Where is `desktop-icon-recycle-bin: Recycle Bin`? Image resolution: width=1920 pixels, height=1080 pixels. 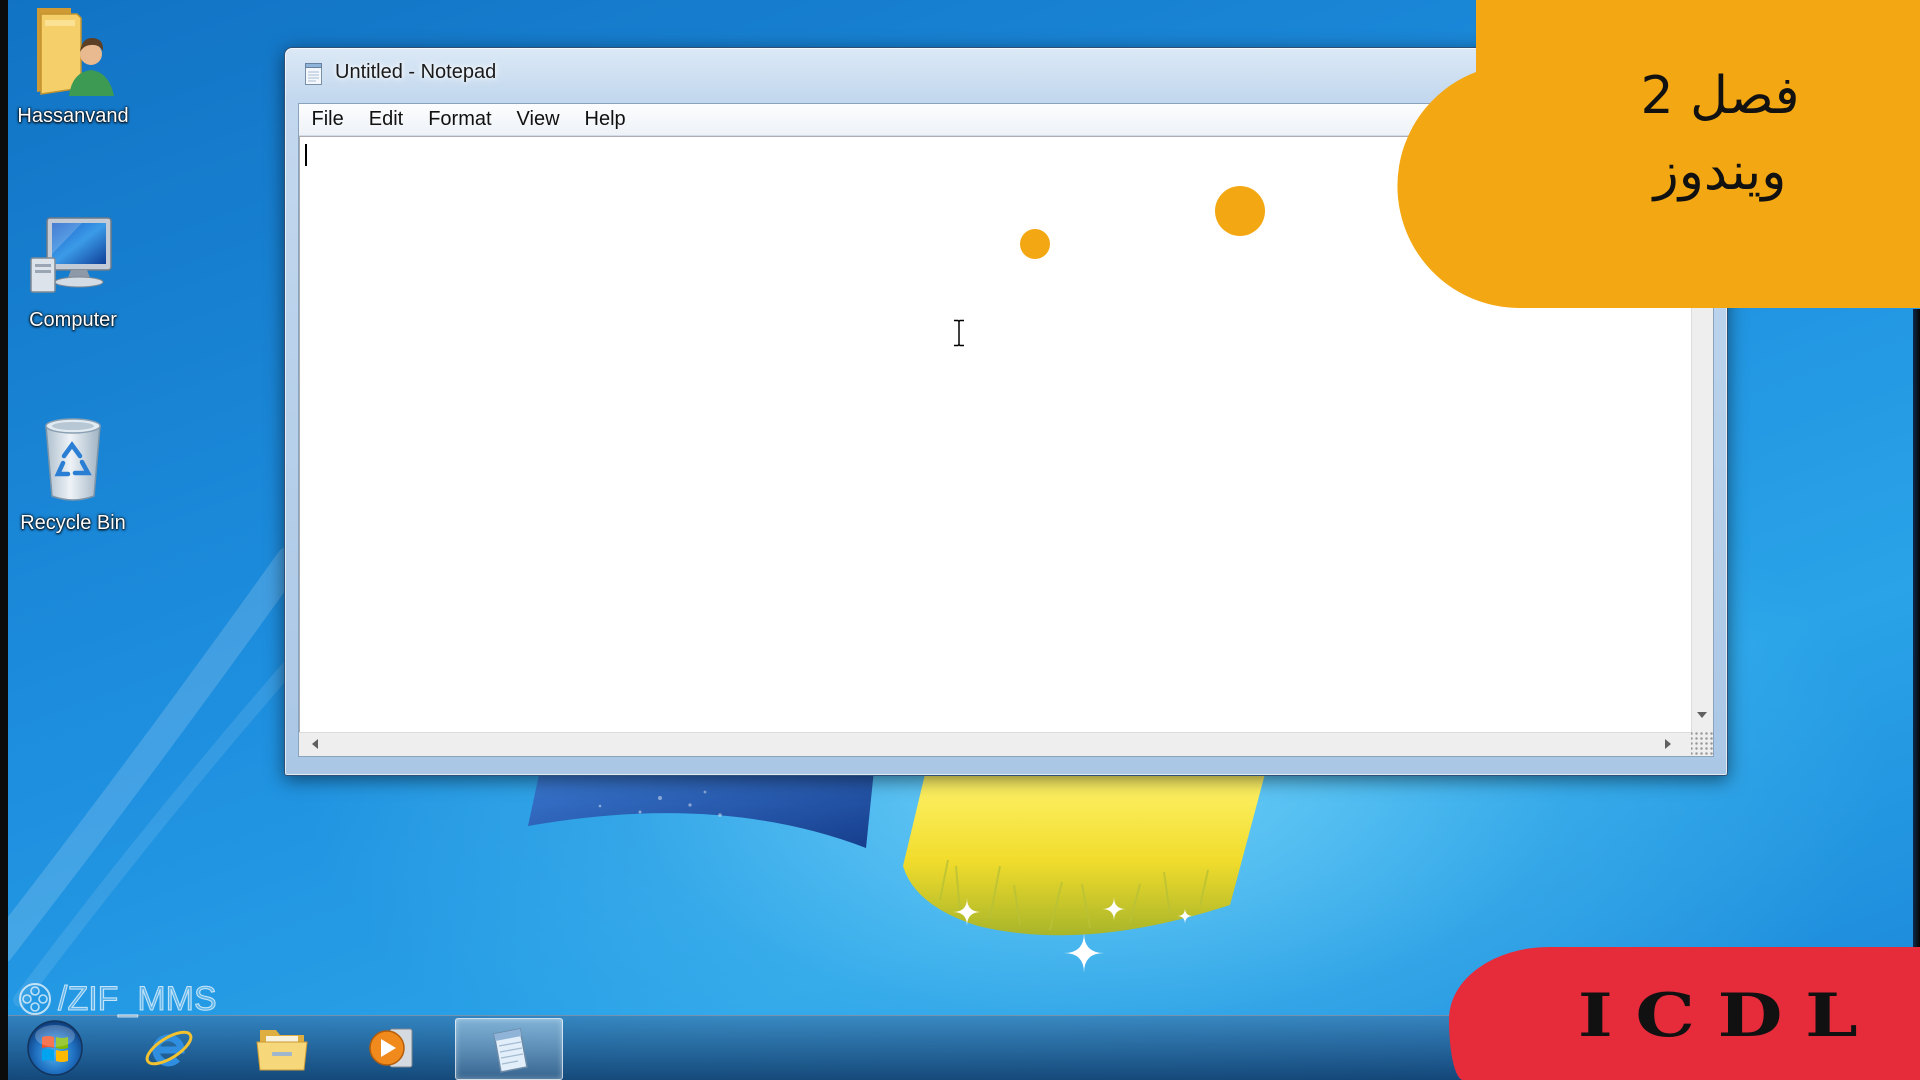
desktop-icon-recycle-bin: Recycle Bin is located at coordinates (73, 473).